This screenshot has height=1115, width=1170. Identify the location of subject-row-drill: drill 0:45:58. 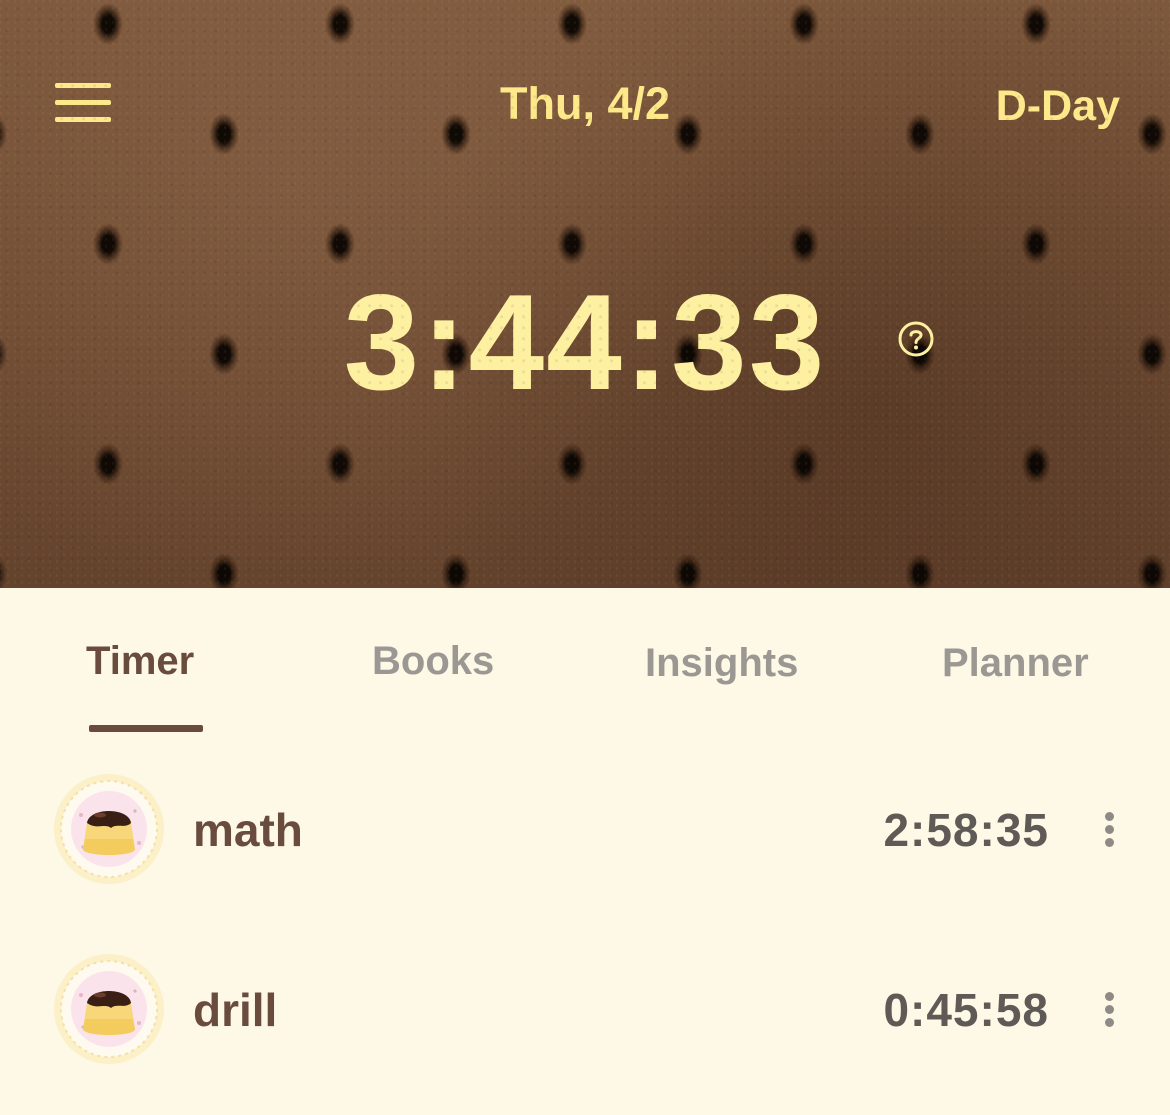
(585, 1010).